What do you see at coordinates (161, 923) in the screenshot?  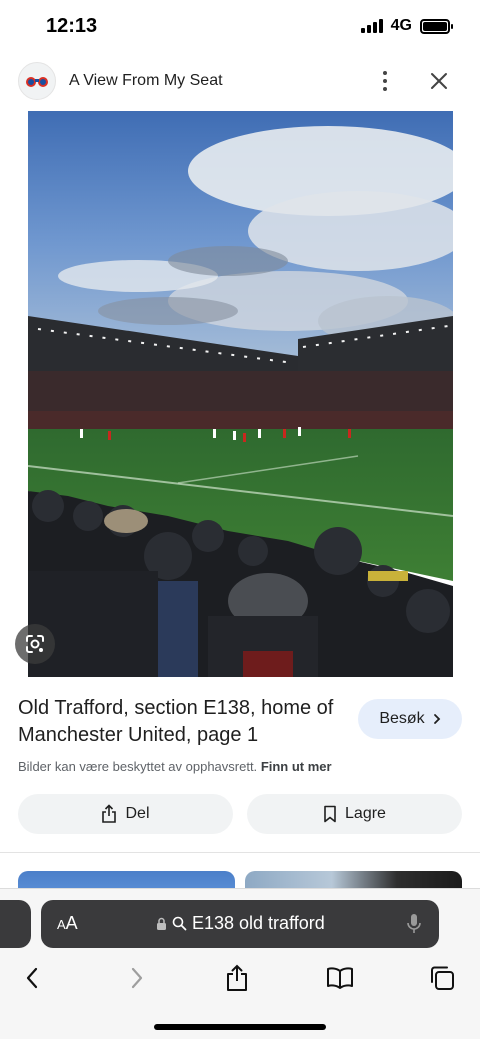 I see `lock-icon` at bounding box center [161, 923].